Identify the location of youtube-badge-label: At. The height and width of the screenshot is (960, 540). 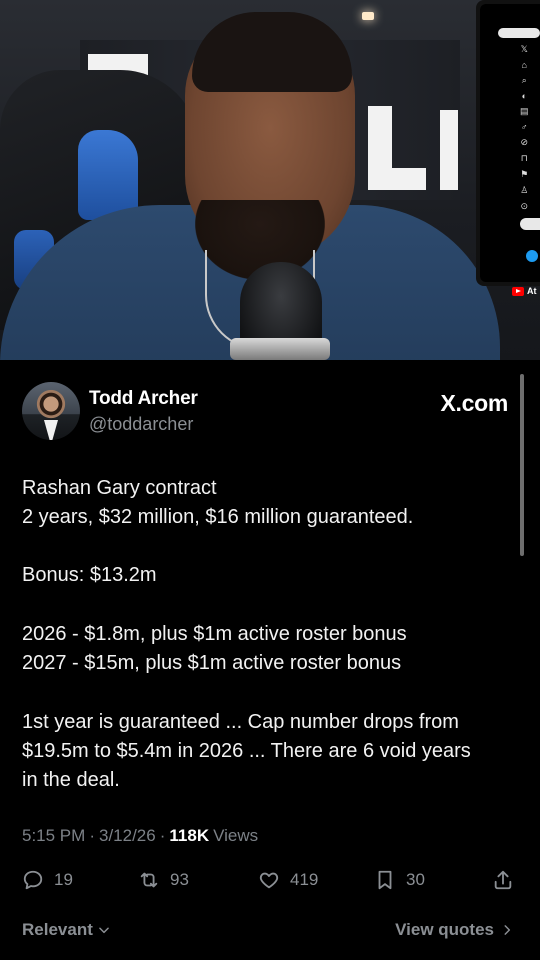
(532, 291).